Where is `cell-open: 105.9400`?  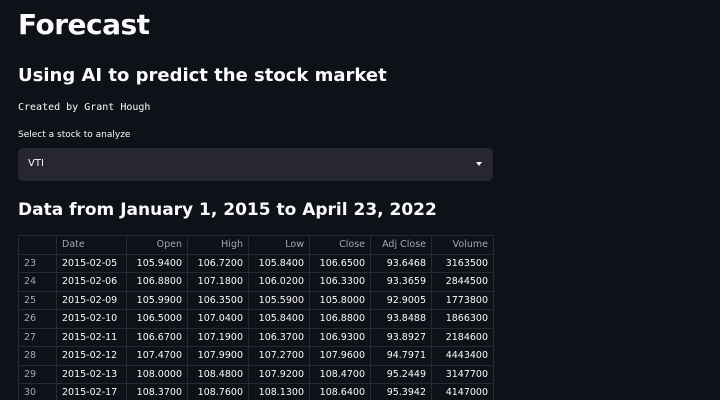 cell-open: 105.9400 is located at coordinates (157, 263).